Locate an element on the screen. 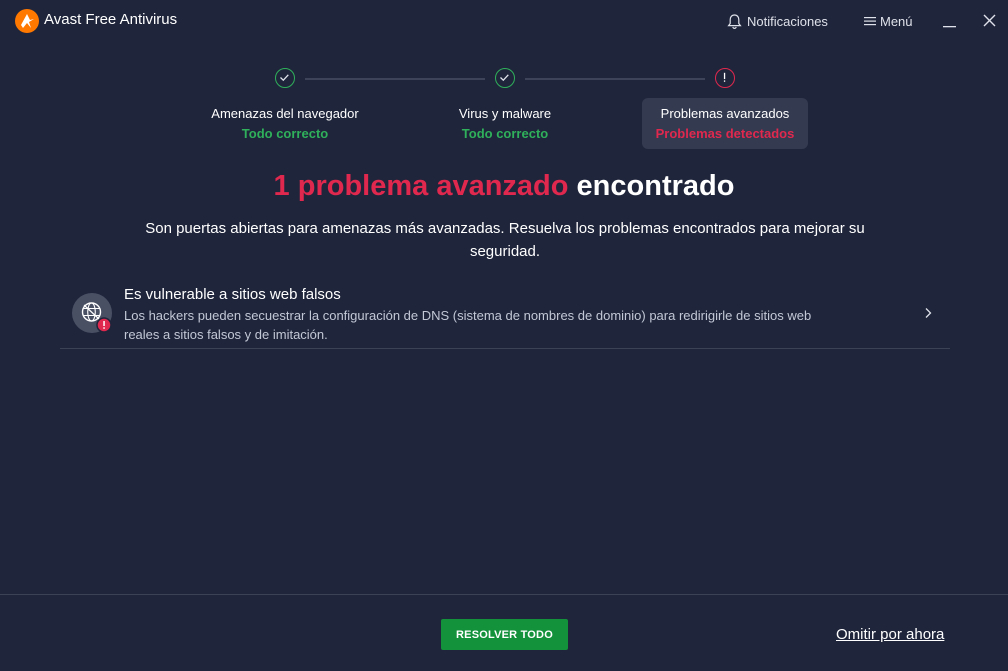  step-2-indicator is located at coordinates (505, 78).